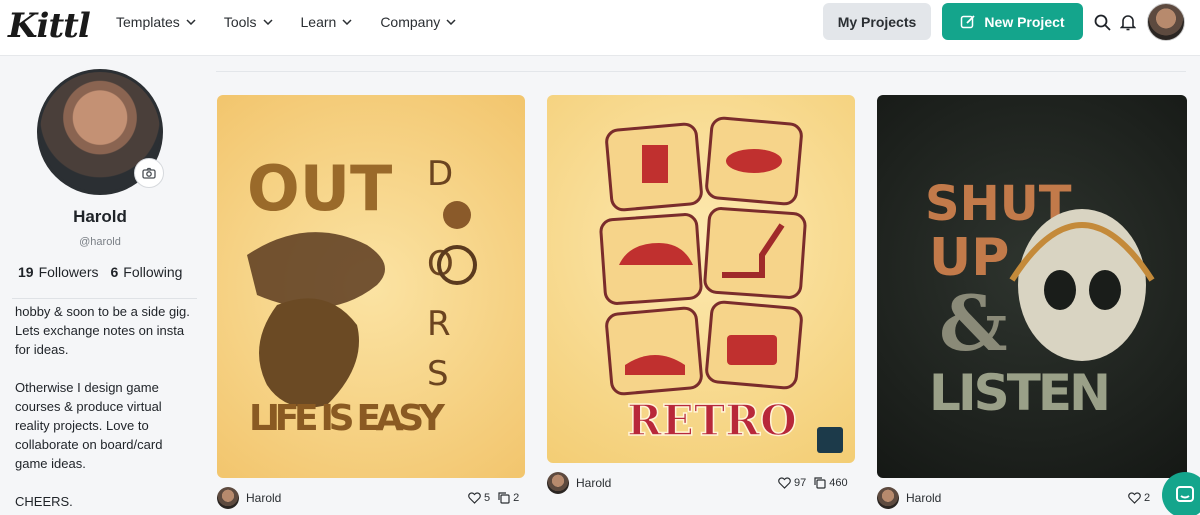 Image resolution: width=1200 pixels, height=515 pixels. What do you see at coordinates (100, 216) in the screenshot?
I see `profile-name: Harold` at bounding box center [100, 216].